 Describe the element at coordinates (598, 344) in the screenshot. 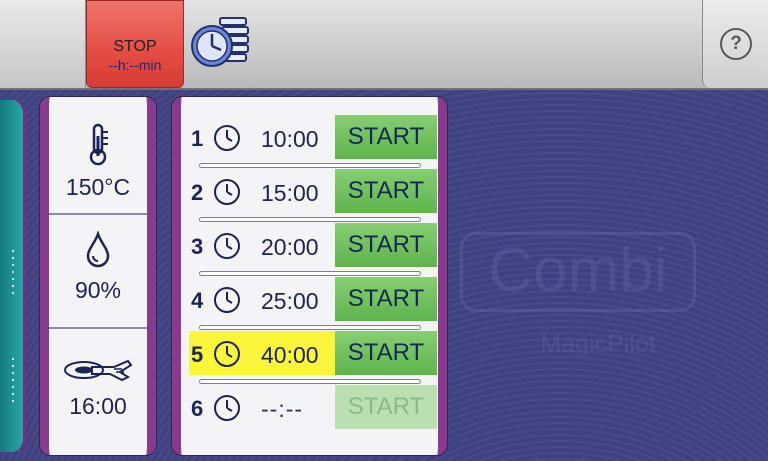

I see `watermark-subtitle: MagicPilot` at that location.